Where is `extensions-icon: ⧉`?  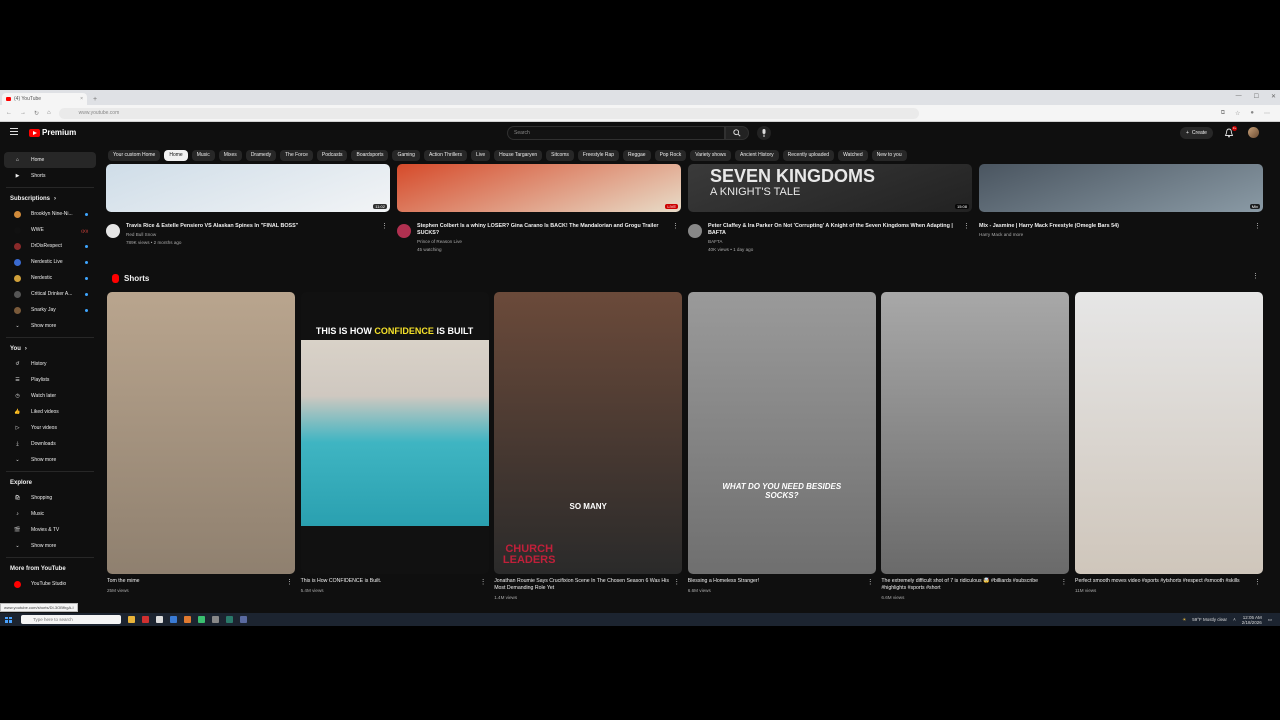 extensions-icon: ⧉ is located at coordinates (1223, 113).